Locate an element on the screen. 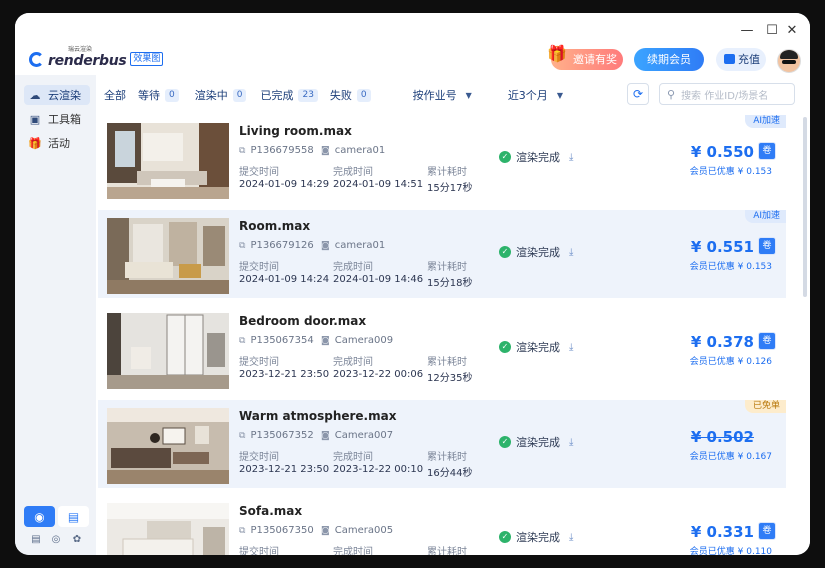 This screenshot has width=825, height=568. recharge-button: 充值 is located at coordinates (741, 59).